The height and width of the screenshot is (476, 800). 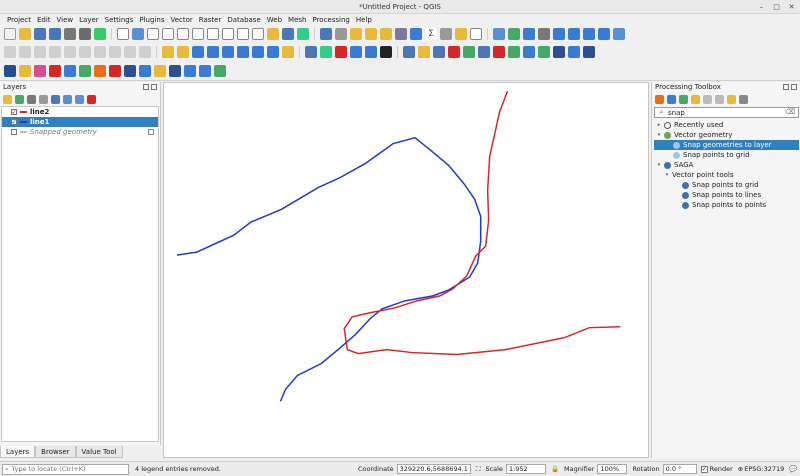 I want to click on toolbox-settings-icon, so click(x=743, y=99).